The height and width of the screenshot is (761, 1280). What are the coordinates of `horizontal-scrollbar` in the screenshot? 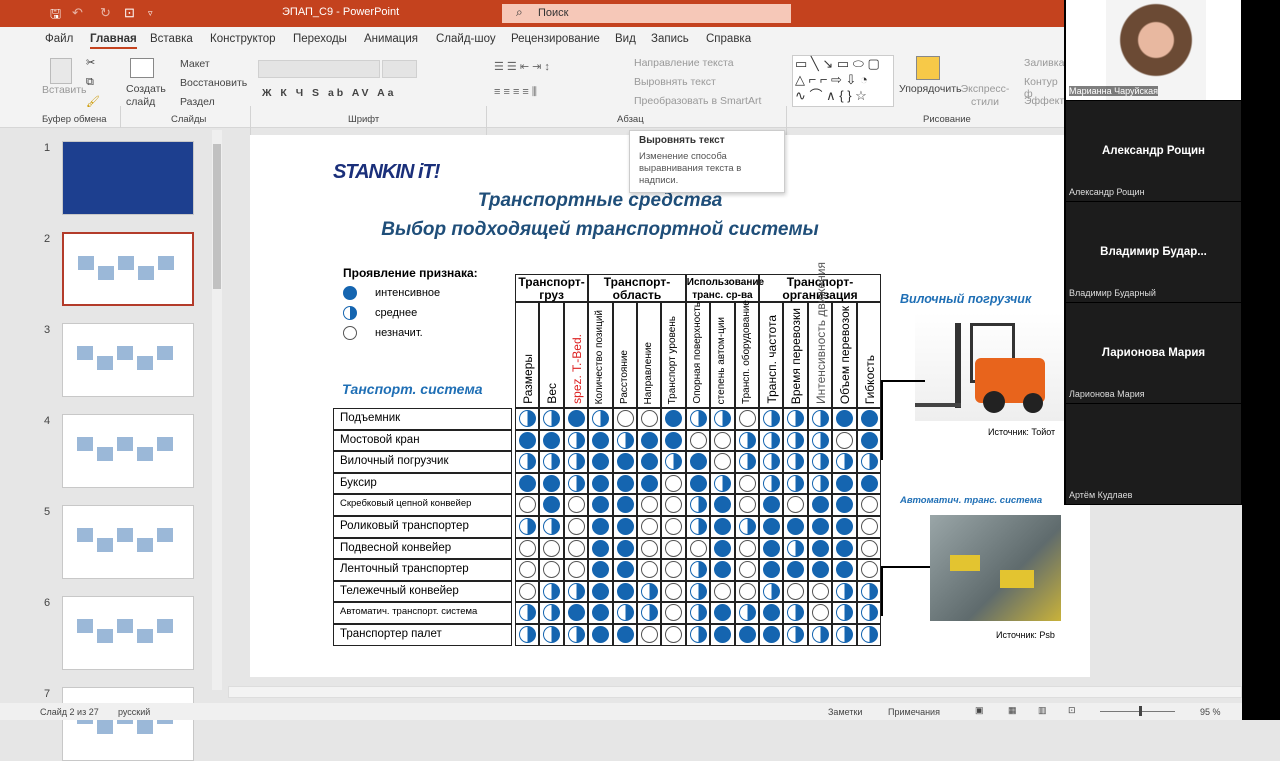 It's located at (735, 692).